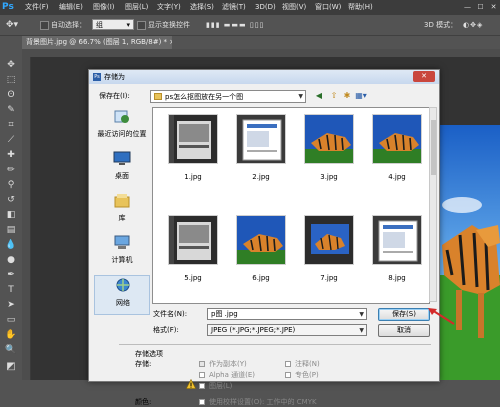 The image size is (500, 407). Describe the element at coordinates (122, 127) in the screenshot. I see `place-recent: 最近访问的位置` at that location.